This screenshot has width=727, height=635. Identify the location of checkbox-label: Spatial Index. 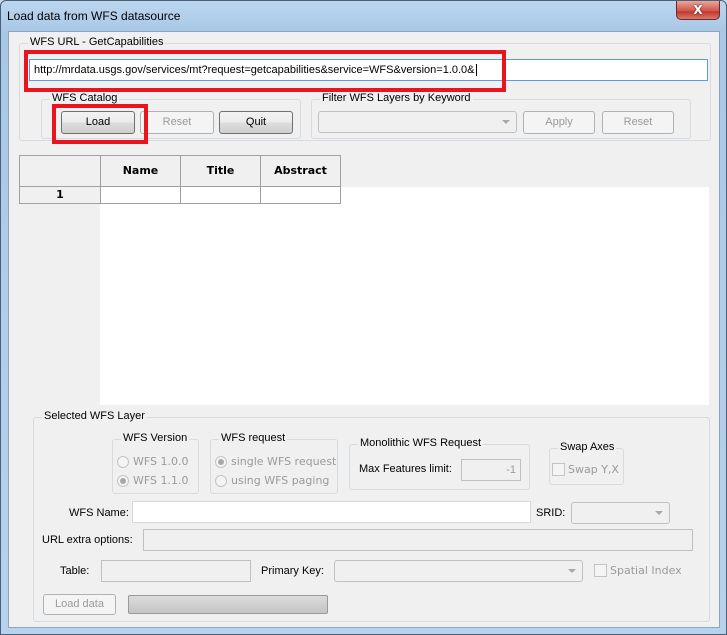
(646, 570).